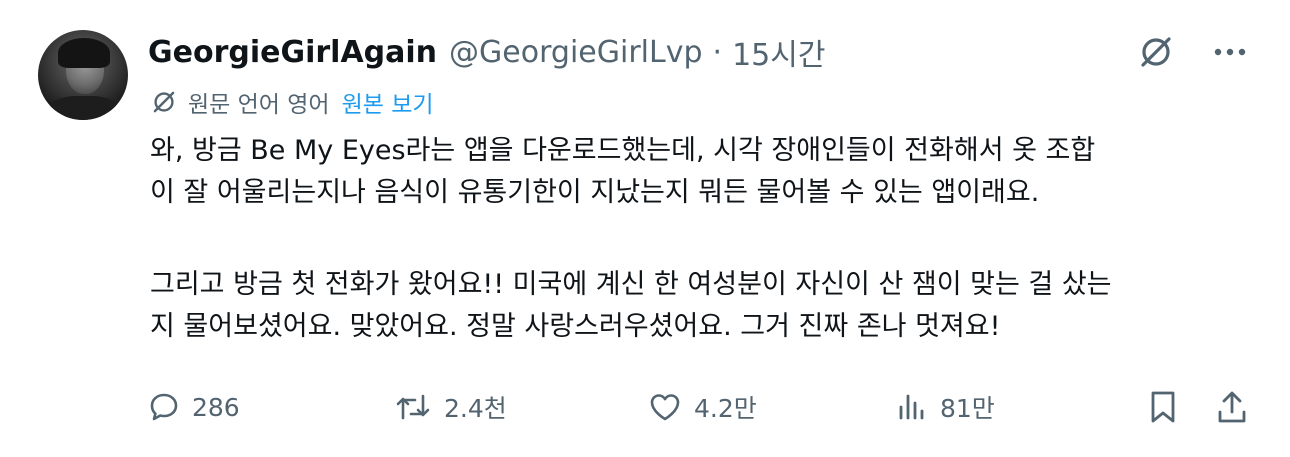 The image size is (1290, 457). I want to click on reply-count: 286, so click(216, 407).